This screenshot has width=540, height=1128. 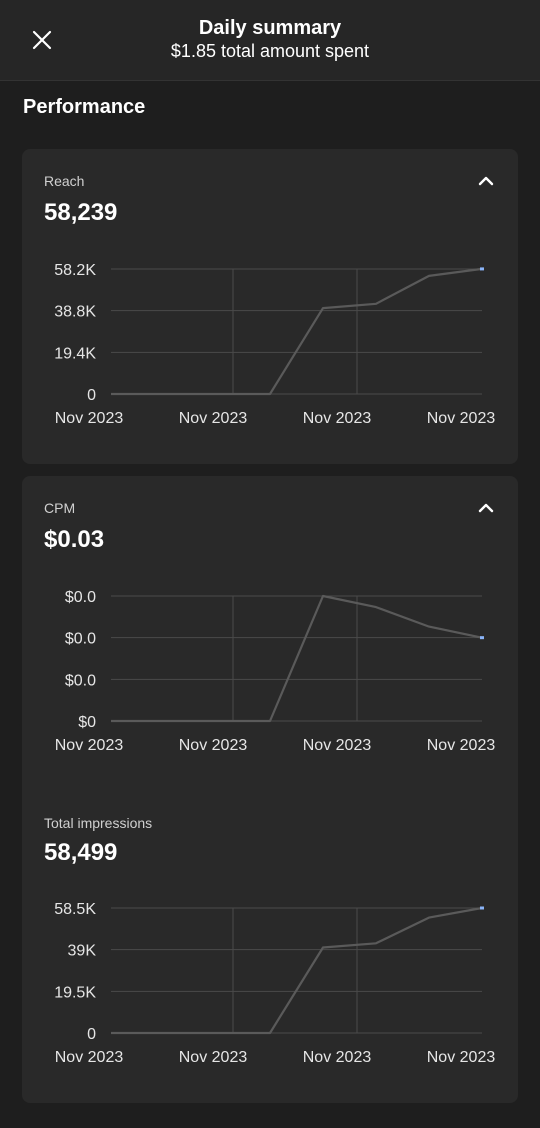 I want to click on impressions-value: 58,499, so click(x=81, y=852).